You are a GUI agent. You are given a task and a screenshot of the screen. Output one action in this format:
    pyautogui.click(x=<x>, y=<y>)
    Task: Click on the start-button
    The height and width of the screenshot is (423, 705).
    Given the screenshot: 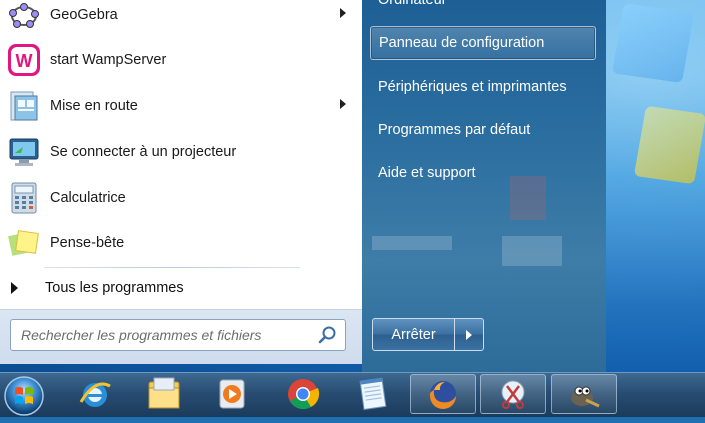 What is the action you would take?
    pyautogui.click(x=24, y=396)
    